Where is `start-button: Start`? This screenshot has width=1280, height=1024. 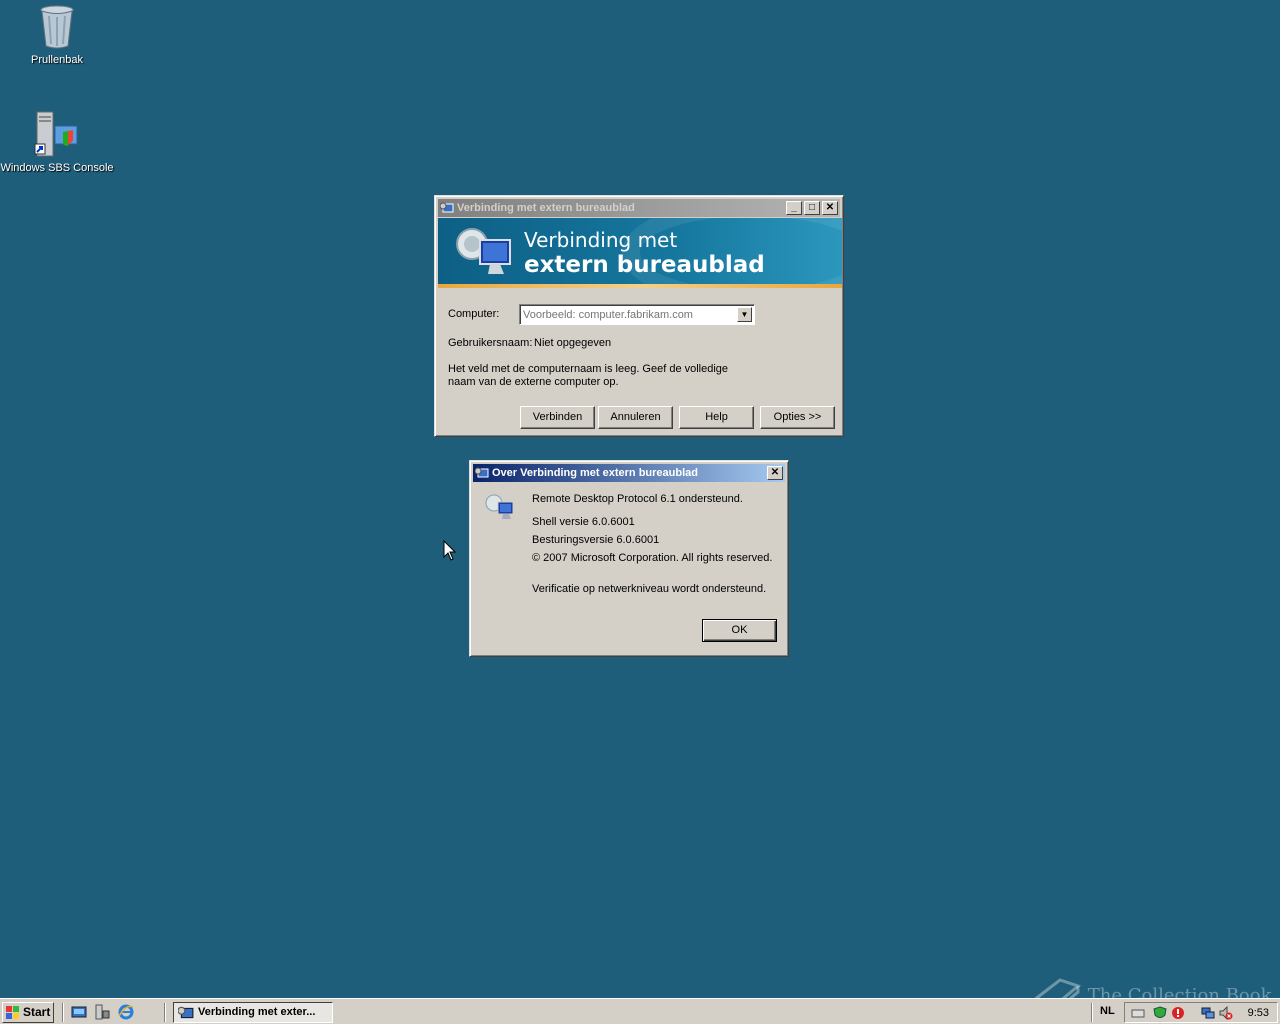
start-button: Start is located at coordinates (28, 1012).